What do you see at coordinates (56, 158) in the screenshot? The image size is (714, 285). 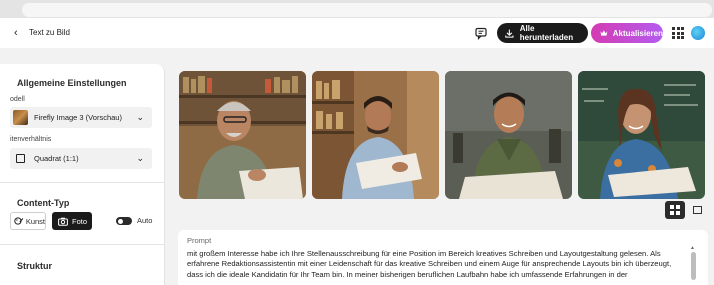 I see `aspect-ratio-value: Quadrat (1:1)` at bounding box center [56, 158].